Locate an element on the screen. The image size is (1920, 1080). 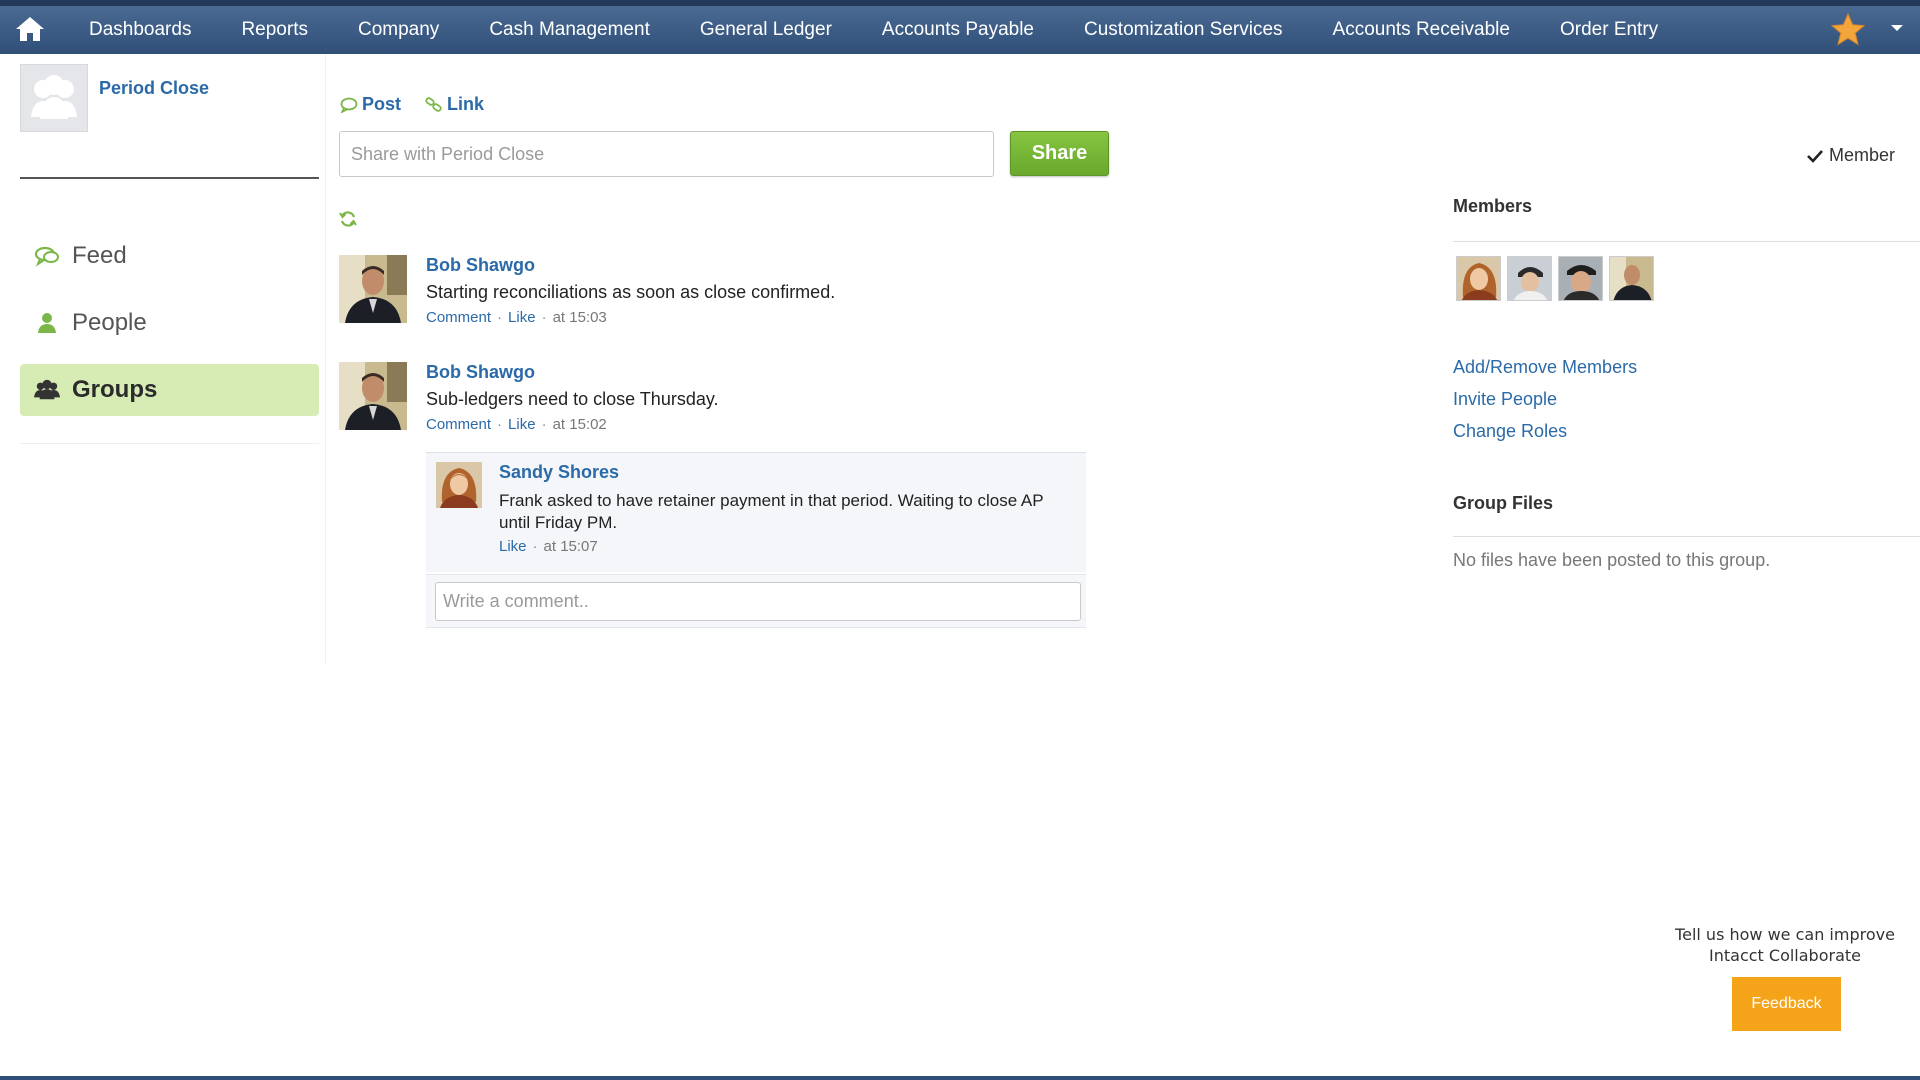
group-avatar is located at coordinates (54, 98).